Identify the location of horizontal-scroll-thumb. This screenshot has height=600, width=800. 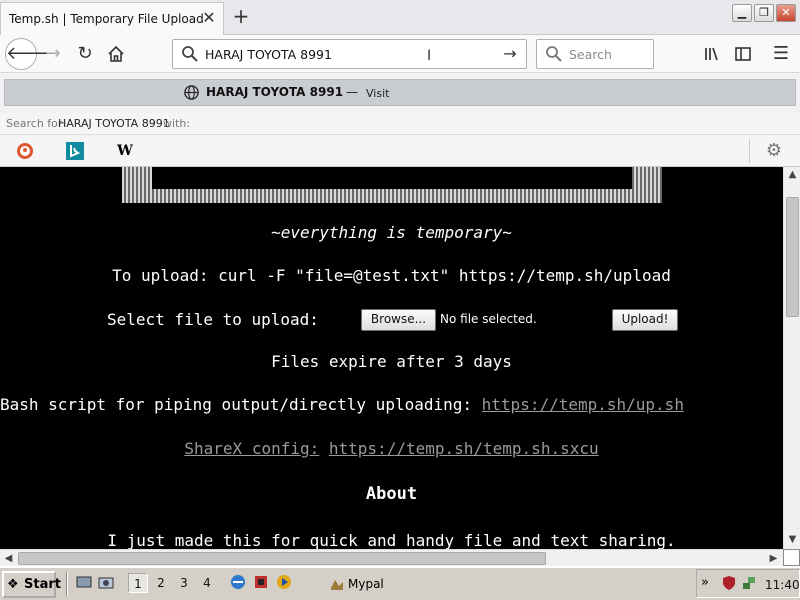
(282, 558).